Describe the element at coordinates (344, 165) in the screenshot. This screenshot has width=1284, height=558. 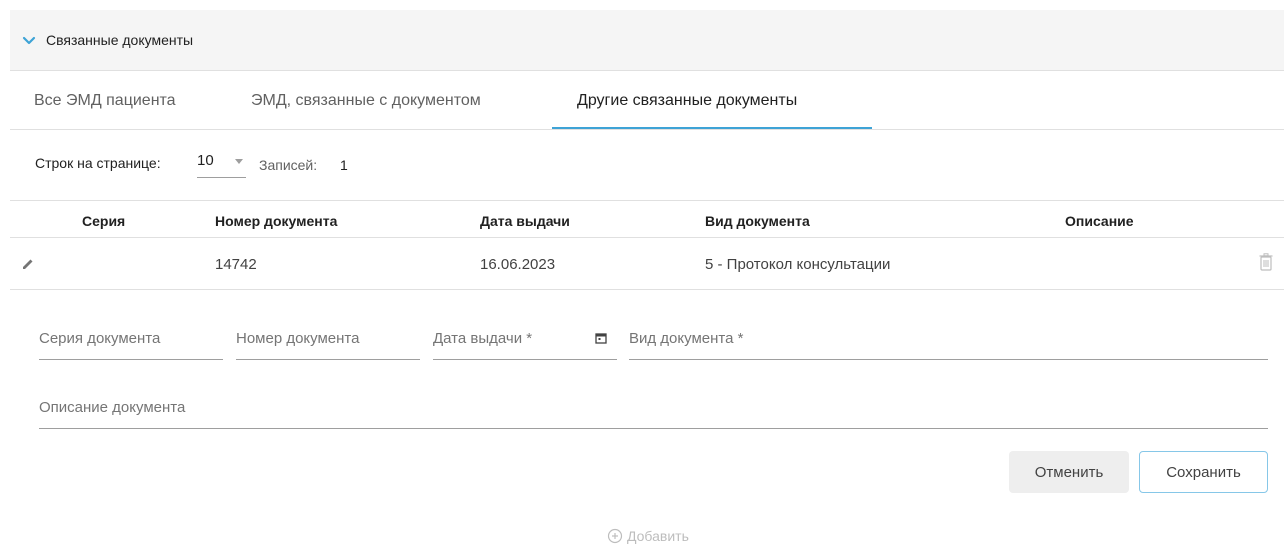
I see `records-count: 1` at that location.